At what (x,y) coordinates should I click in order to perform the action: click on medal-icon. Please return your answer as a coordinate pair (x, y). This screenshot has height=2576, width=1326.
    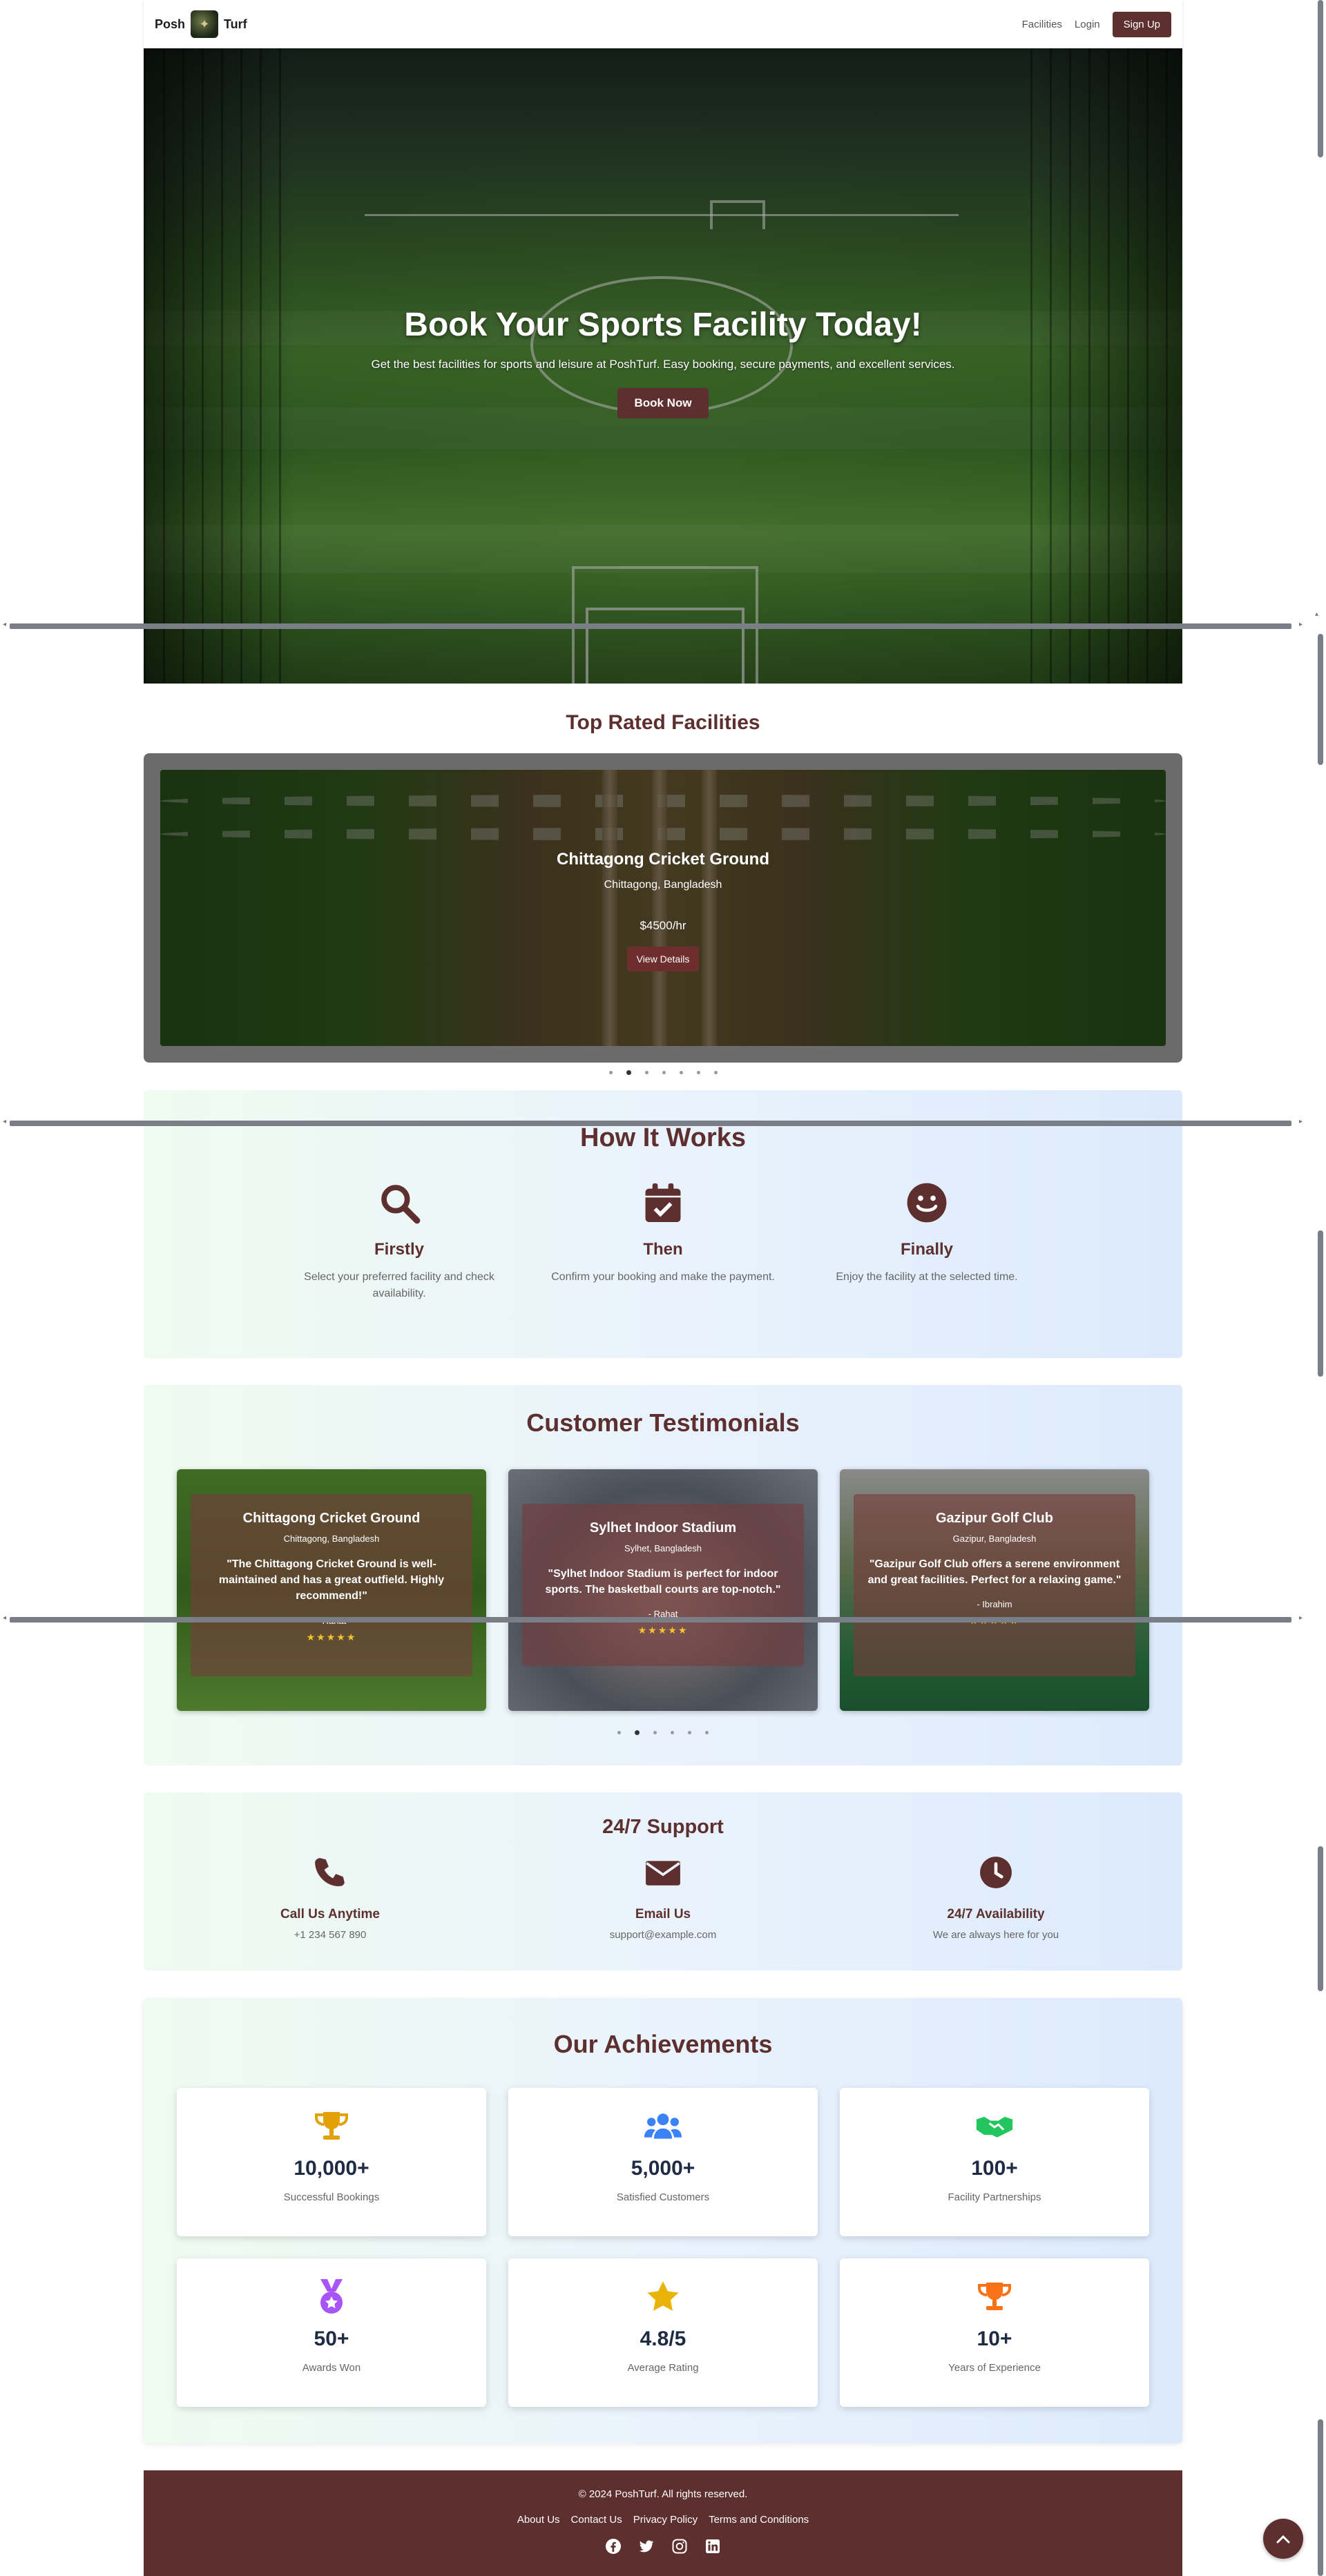
    Looking at the image, I should click on (331, 2297).